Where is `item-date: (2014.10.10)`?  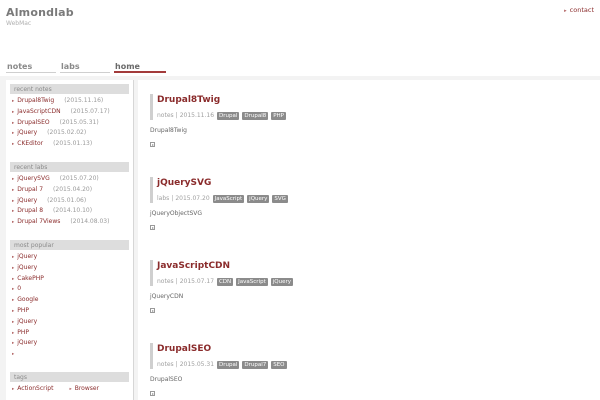 item-date: (2014.10.10) is located at coordinates (73, 211).